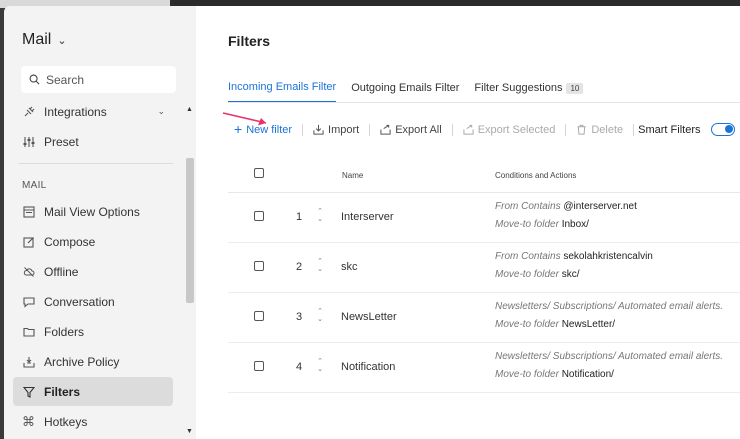  What do you see at coordinates (93, 271) in the screenshot?
I see `sidebar-item-offline: Offline` at bounding box center [93, 271].